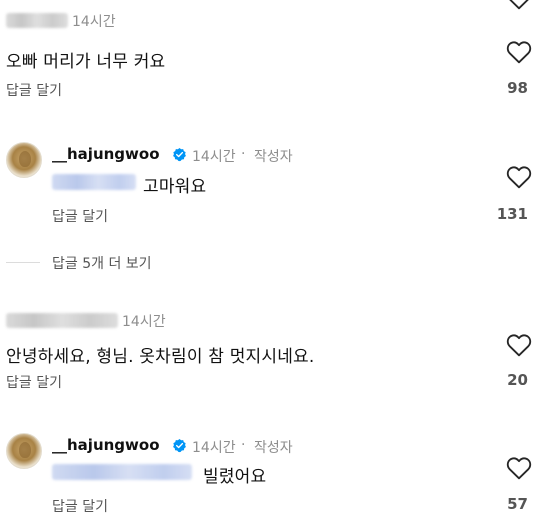  I want to click on view-more-replies-button: 답글 5개 더 보기, so click(102, 263).